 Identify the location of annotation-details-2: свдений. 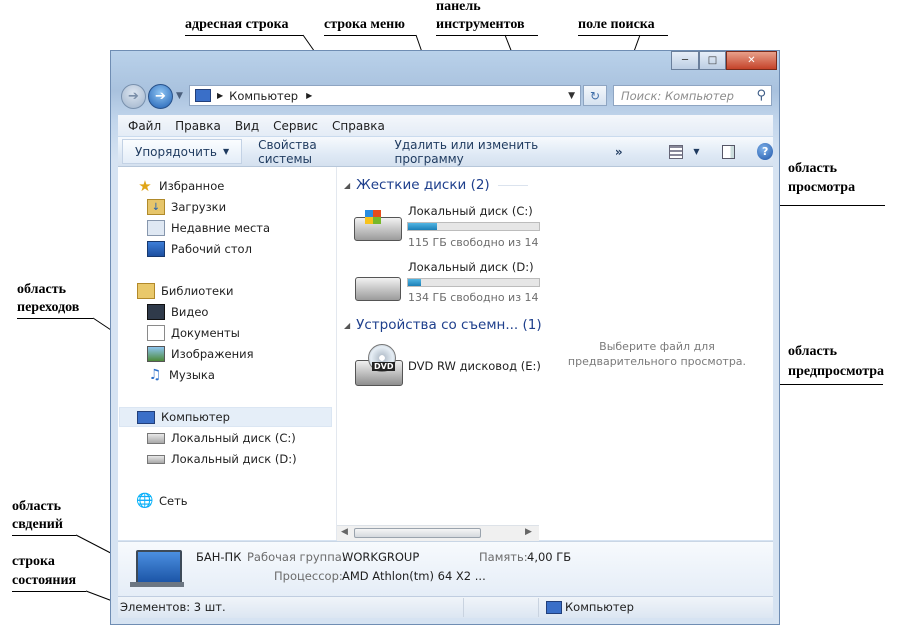
(37, 524).